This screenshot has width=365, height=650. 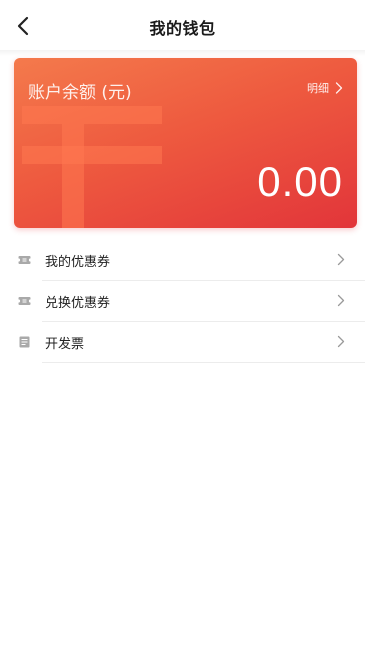 What do you see at coordinates (92, 167) in the screenshot?
I see `yuan-watermark-icon` at bounding box center [92, 167].